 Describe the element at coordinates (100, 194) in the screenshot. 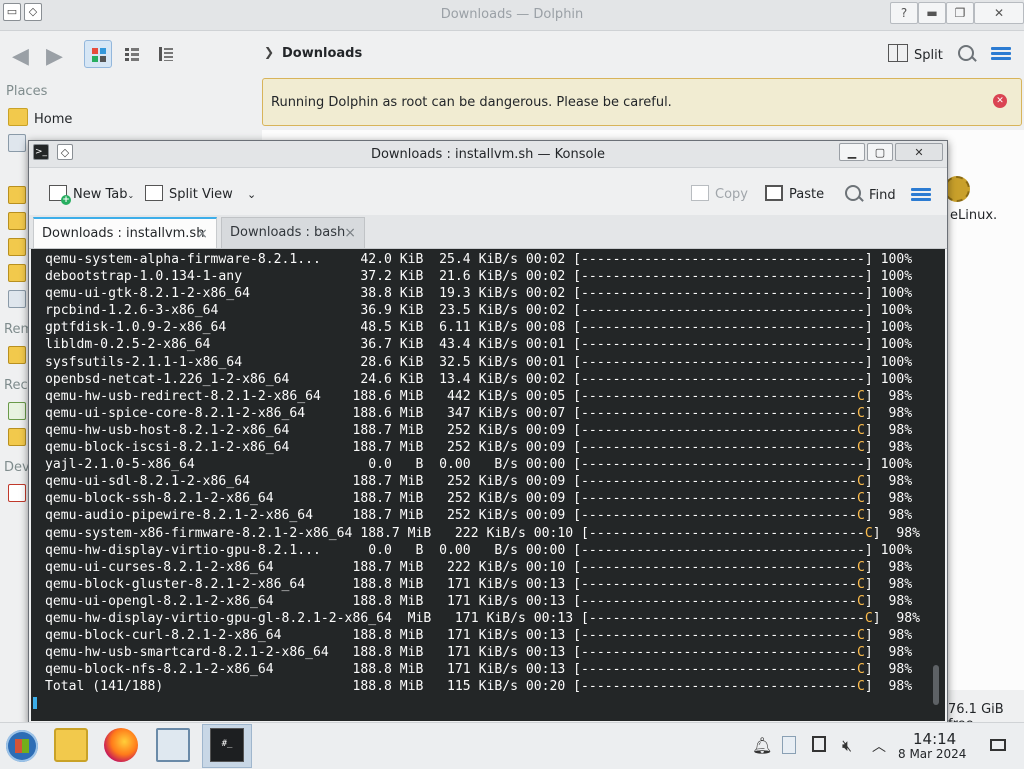

I see `new-tab-label: New Tab` at that location.